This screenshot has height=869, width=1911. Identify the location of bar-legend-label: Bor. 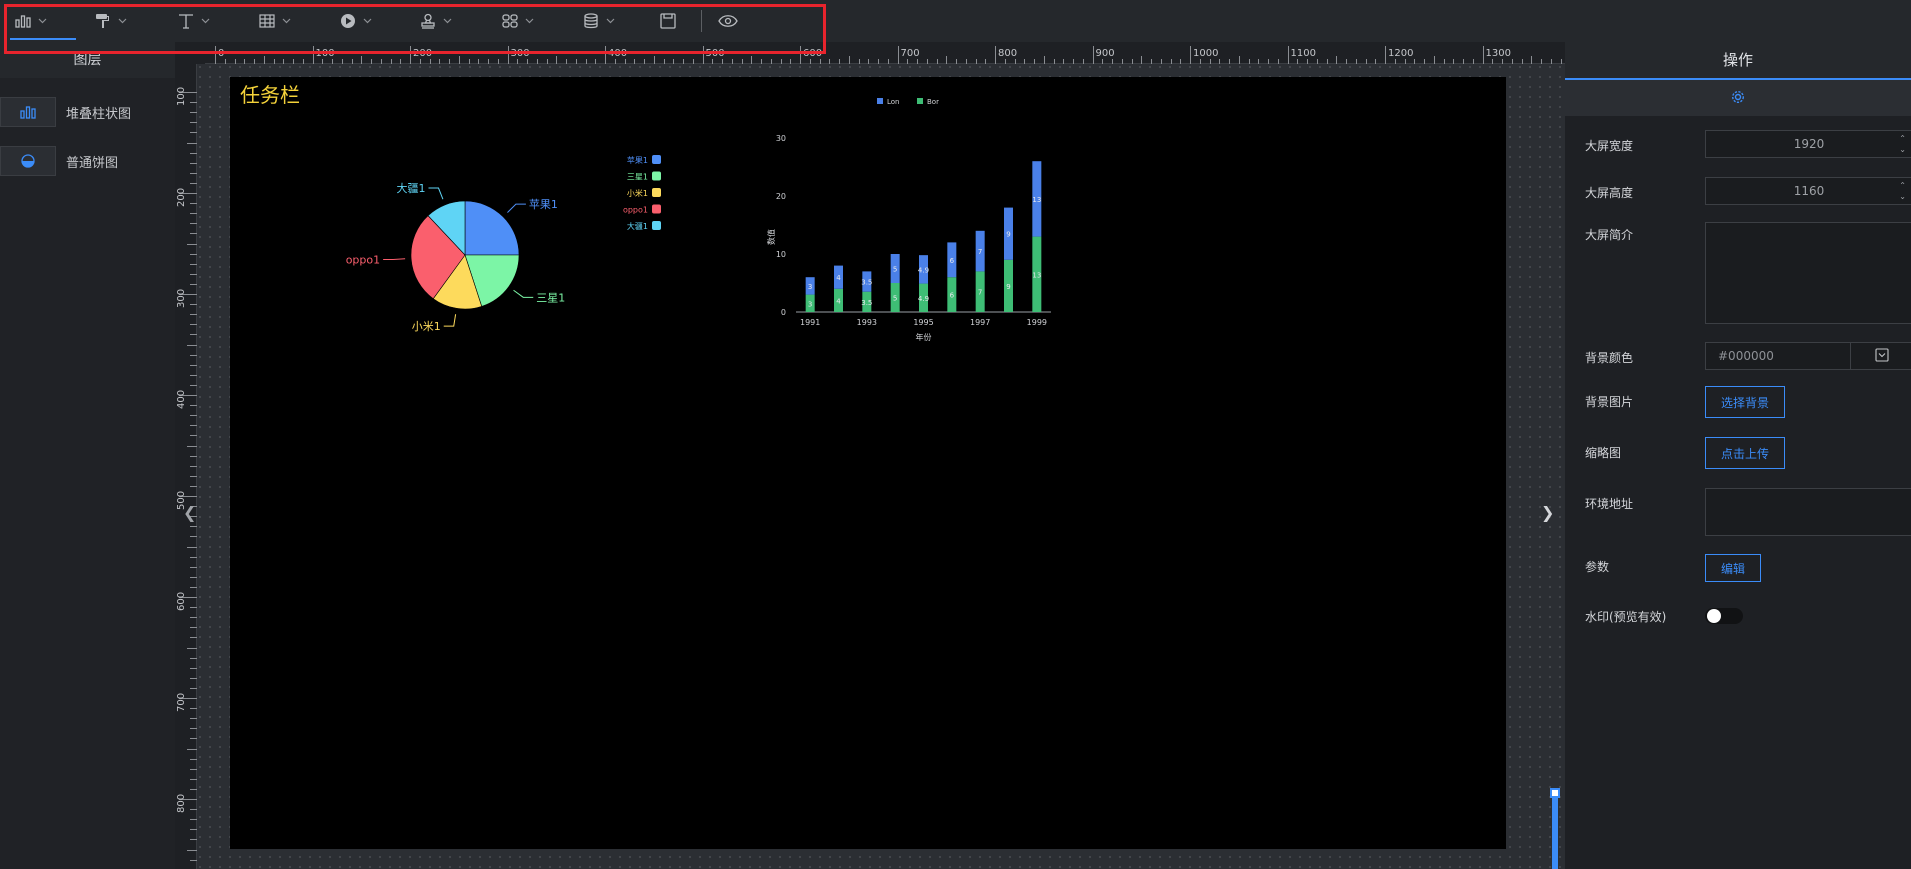
(933, 102).